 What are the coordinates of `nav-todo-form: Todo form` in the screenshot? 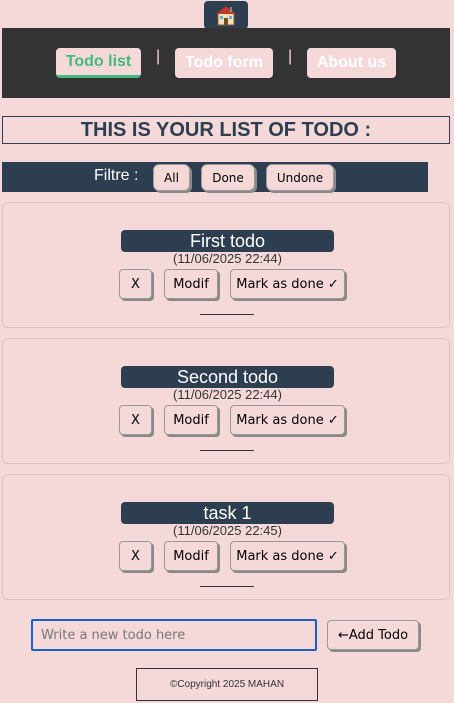 It's located at (224, 63).